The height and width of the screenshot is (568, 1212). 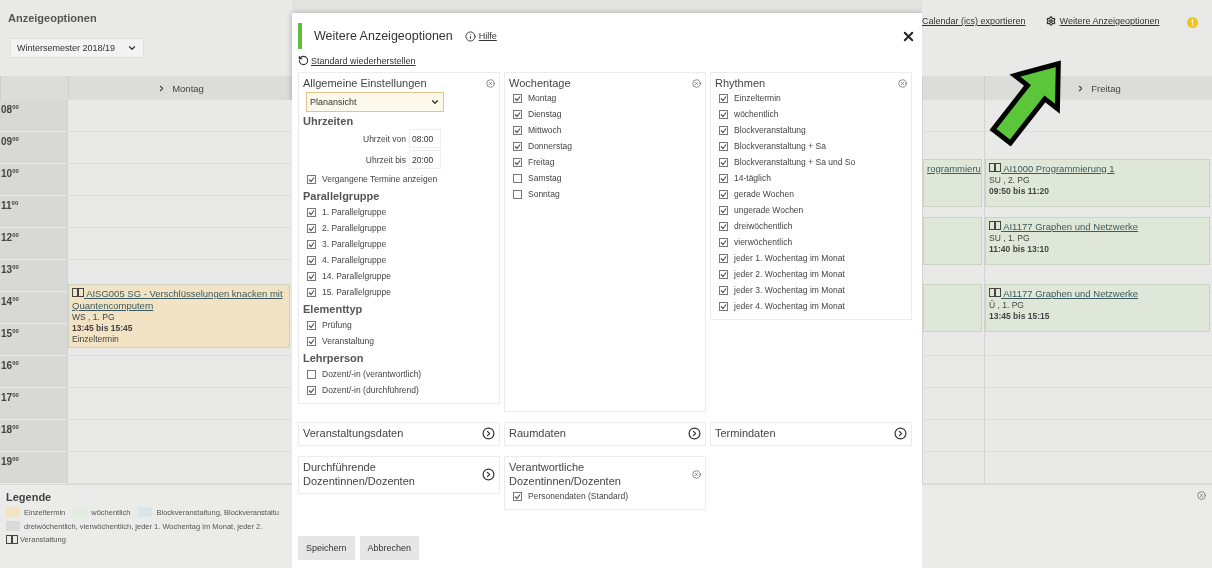 What do you see at coordinates (763, 242) in the screenshot?
I see `checkbox-label: vierwöchentlich` at bounding box center [763, 242].